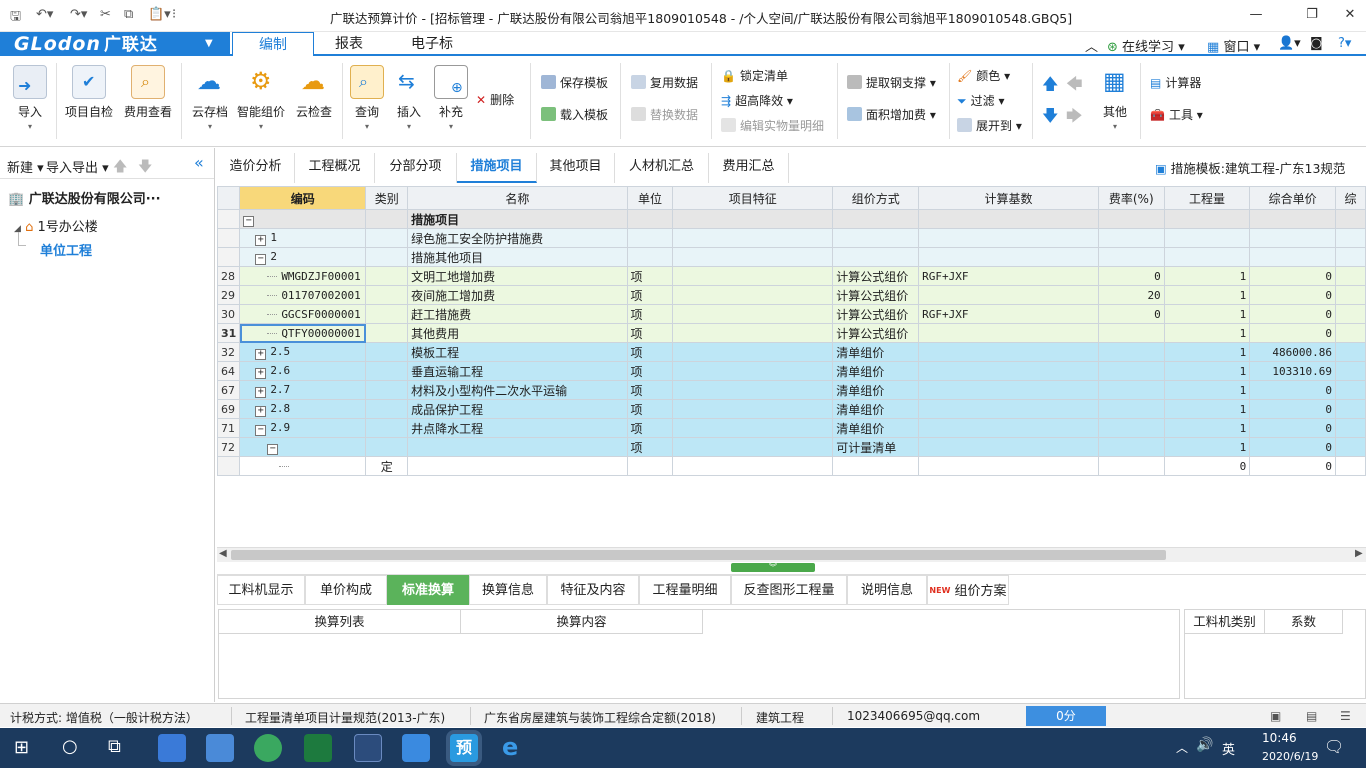 This screenshot has height=768, width=1366. I want to click on cell-method: 清单组价, so click(876, 371).